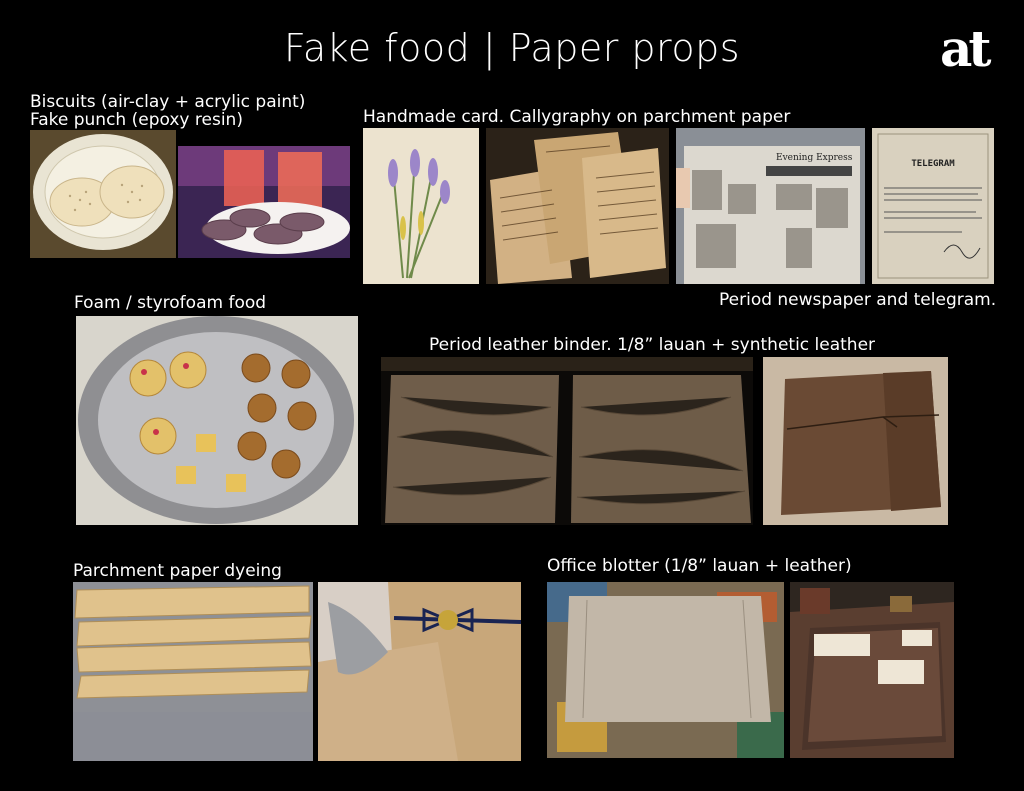 This screenshot has width=1024, height=791. What do you see at coordinates (103, 194) in the screenshot?
I see `biscuits-photo` at bounding box center [103, 194].